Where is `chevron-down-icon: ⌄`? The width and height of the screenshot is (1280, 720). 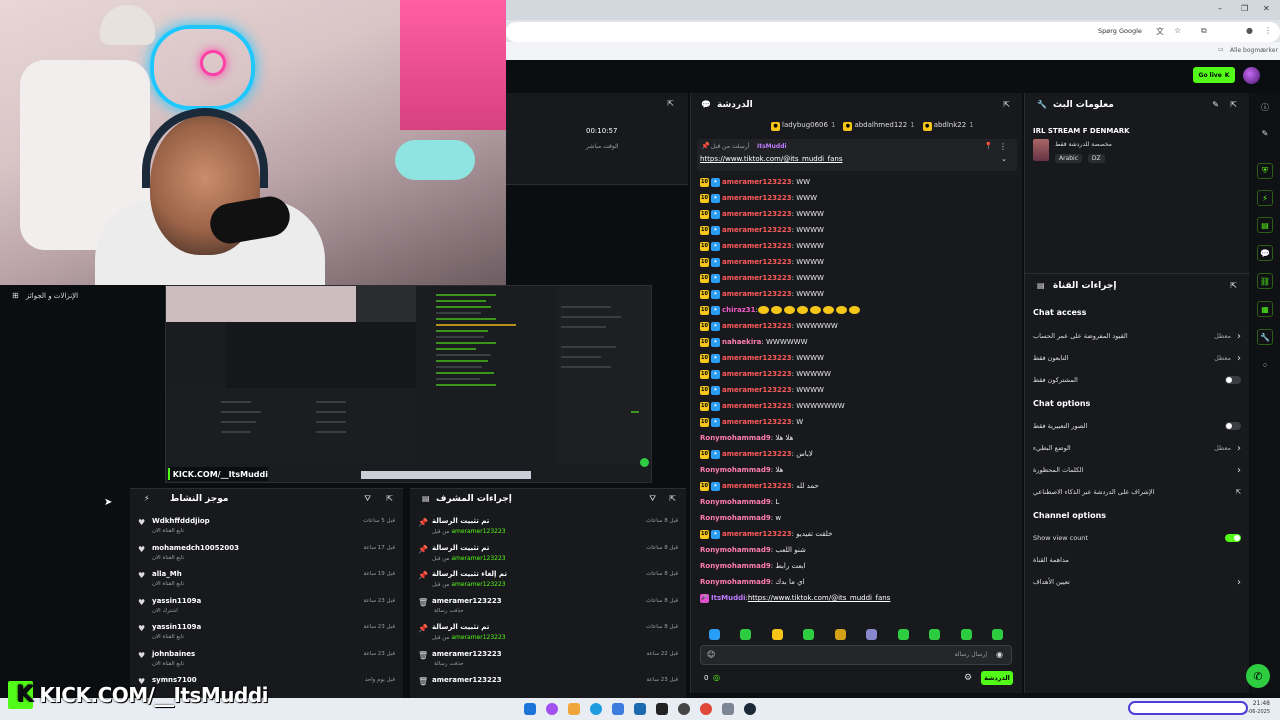
chevron-down-icon: ⌄ is located at coordinates (1004, 159).